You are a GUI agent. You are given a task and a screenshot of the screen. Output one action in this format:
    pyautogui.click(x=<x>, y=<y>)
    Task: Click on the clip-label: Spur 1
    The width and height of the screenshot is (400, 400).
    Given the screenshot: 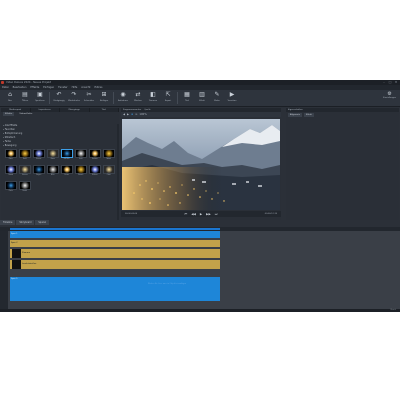 What is the action you would take?
    pyautogui.click(x=14, y=234)
    